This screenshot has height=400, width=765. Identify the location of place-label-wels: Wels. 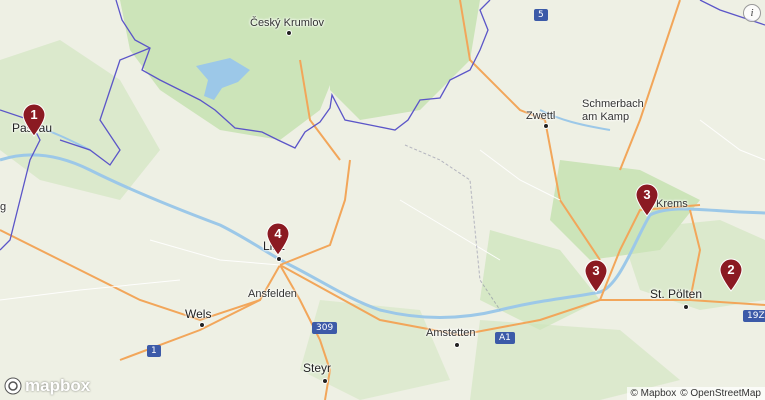
(198, 314).